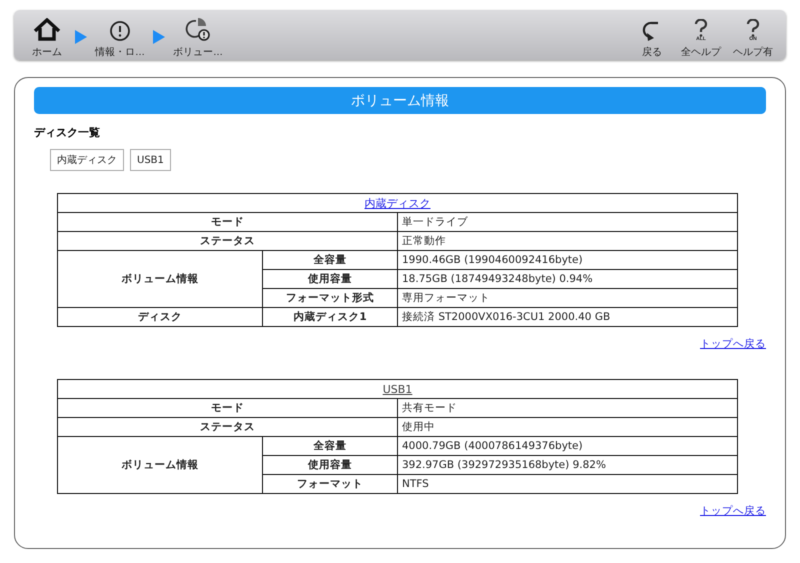 This screenshot has width=800, height=563. I want to click on exclamation-circle-icon, so click(120, 31).